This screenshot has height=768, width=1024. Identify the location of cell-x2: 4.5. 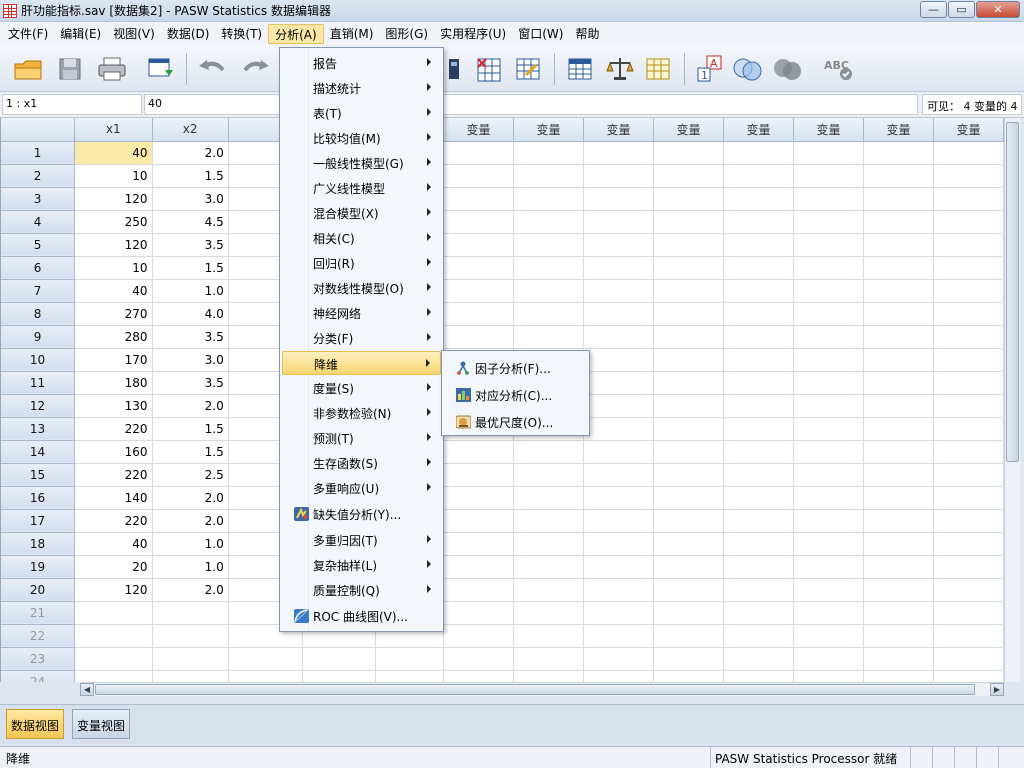
(190, 222).